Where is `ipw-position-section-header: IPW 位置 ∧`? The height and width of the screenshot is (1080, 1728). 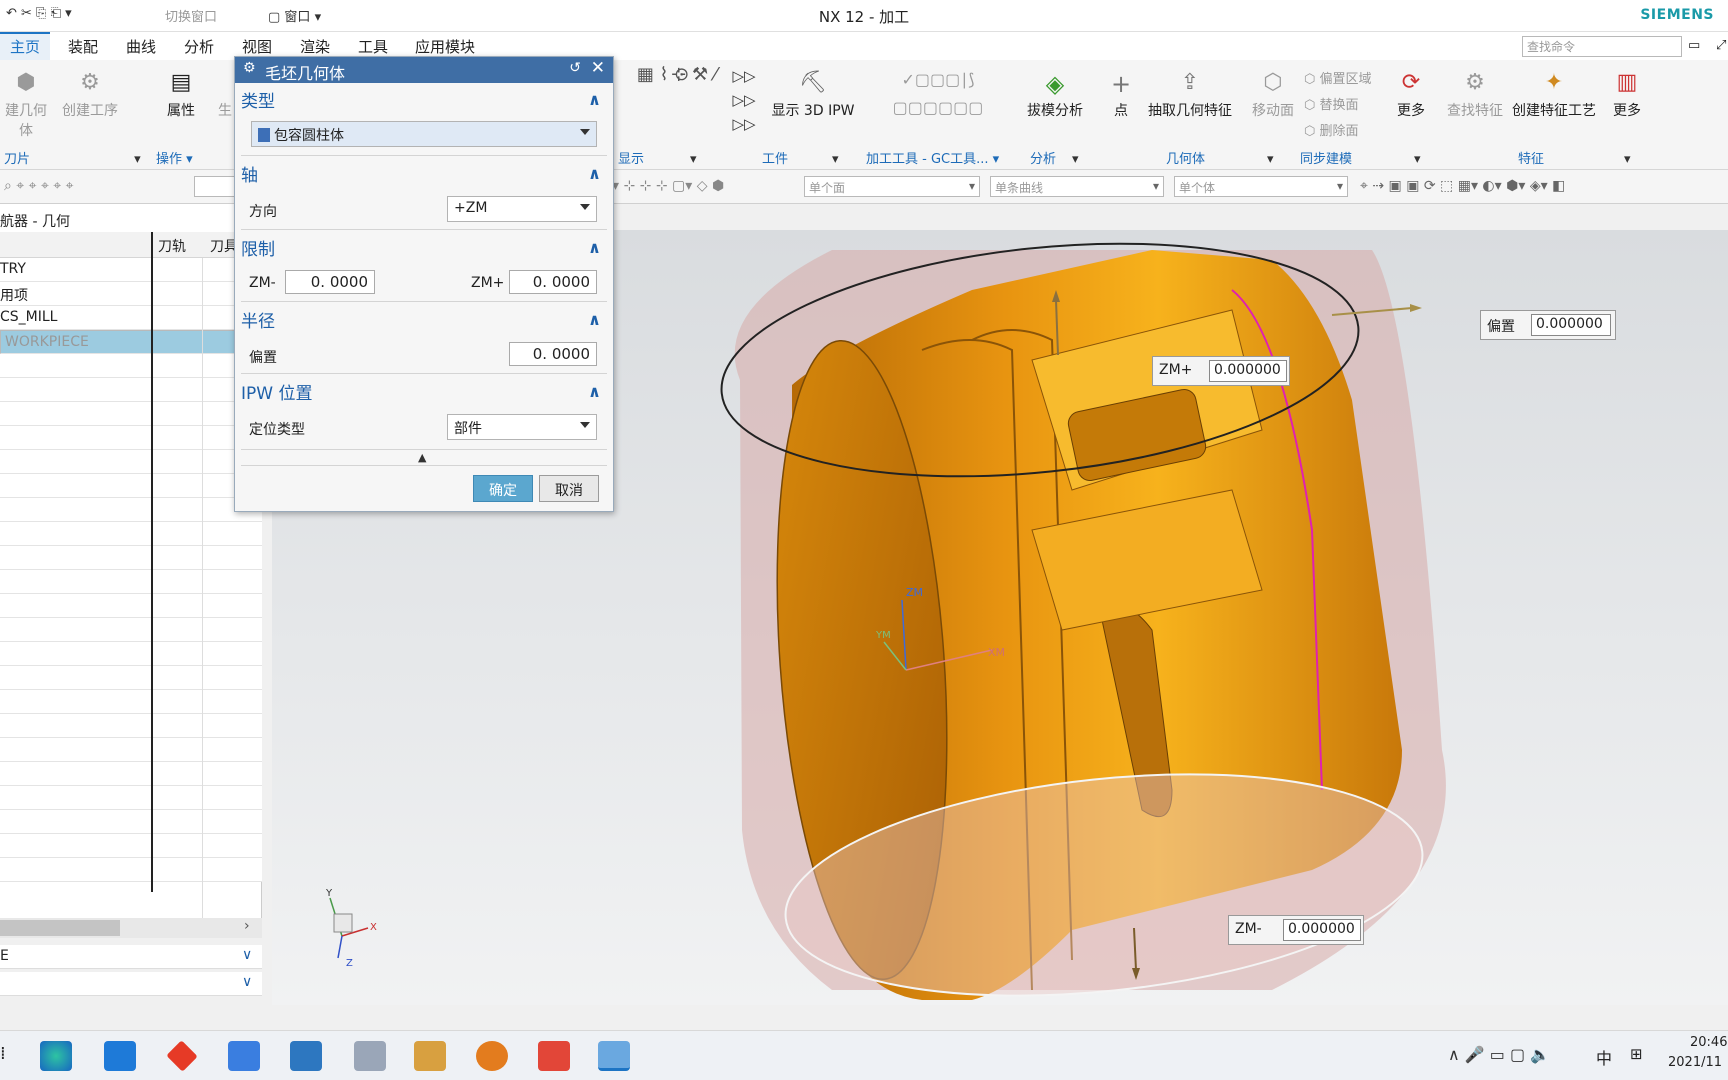 ipw-position-section-header: IPW 位置 ∧ is located at coordinates (424, 393).